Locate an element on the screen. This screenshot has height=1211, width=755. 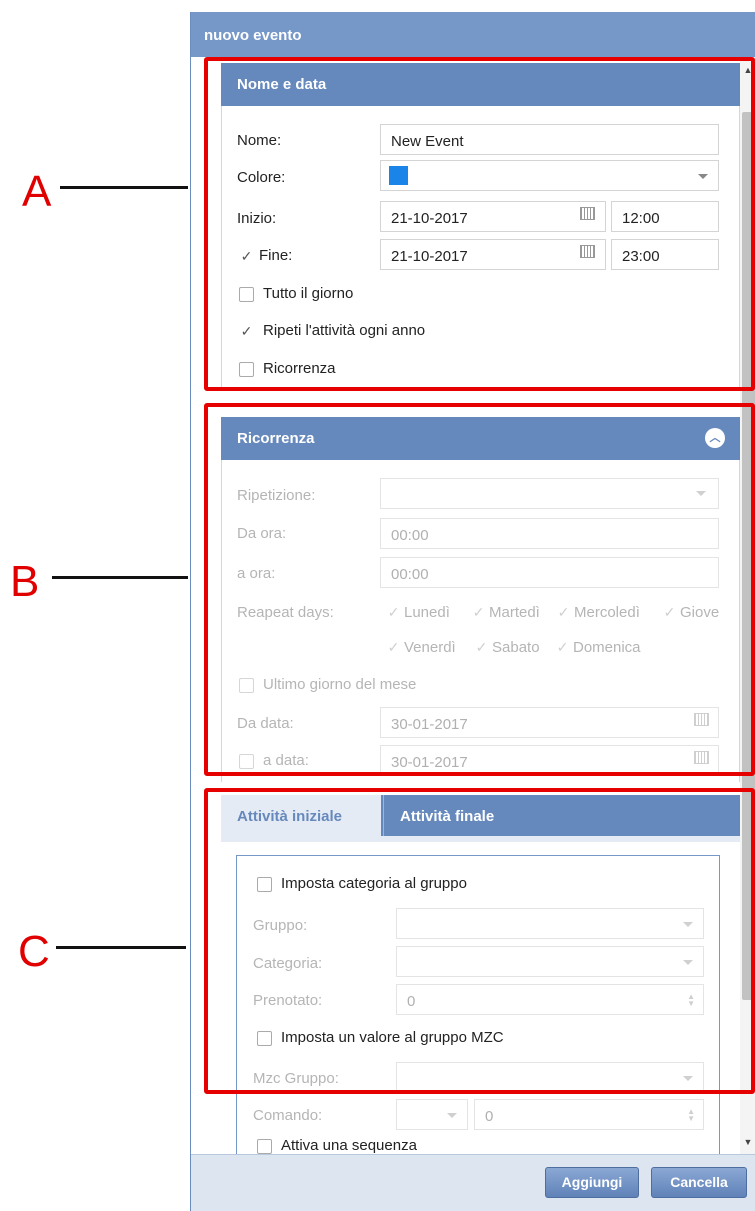
fine-time-input: 23:00 is located at coordinates (665, 254).